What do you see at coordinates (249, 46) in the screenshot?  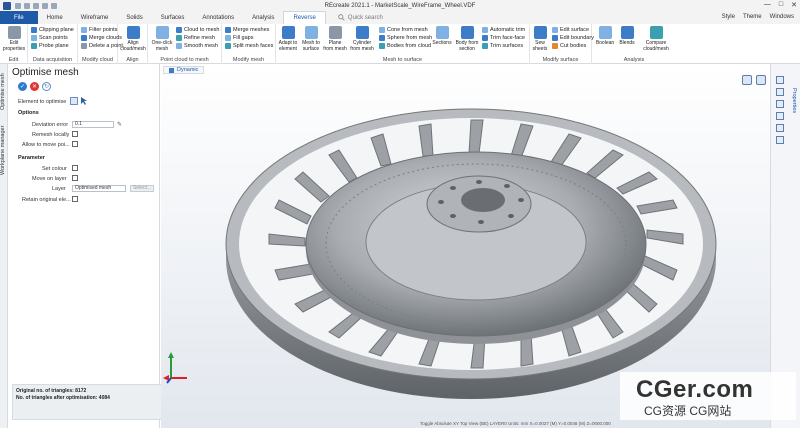 I see `split-mesh-faces-button: Split mesh faces` at bounding box center [249, 46].